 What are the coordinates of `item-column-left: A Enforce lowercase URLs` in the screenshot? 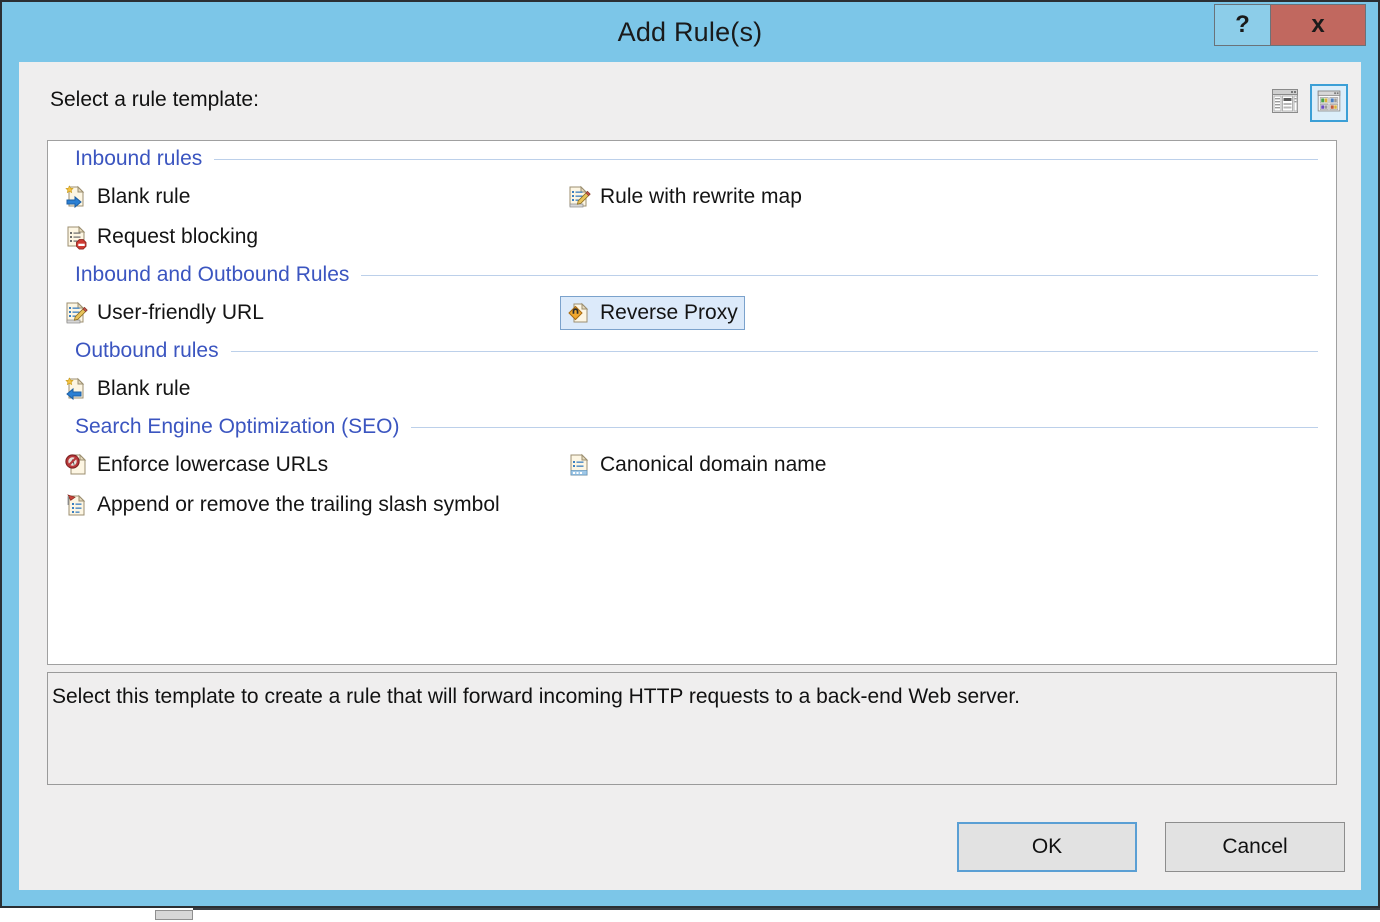 It's located at (308, 465).